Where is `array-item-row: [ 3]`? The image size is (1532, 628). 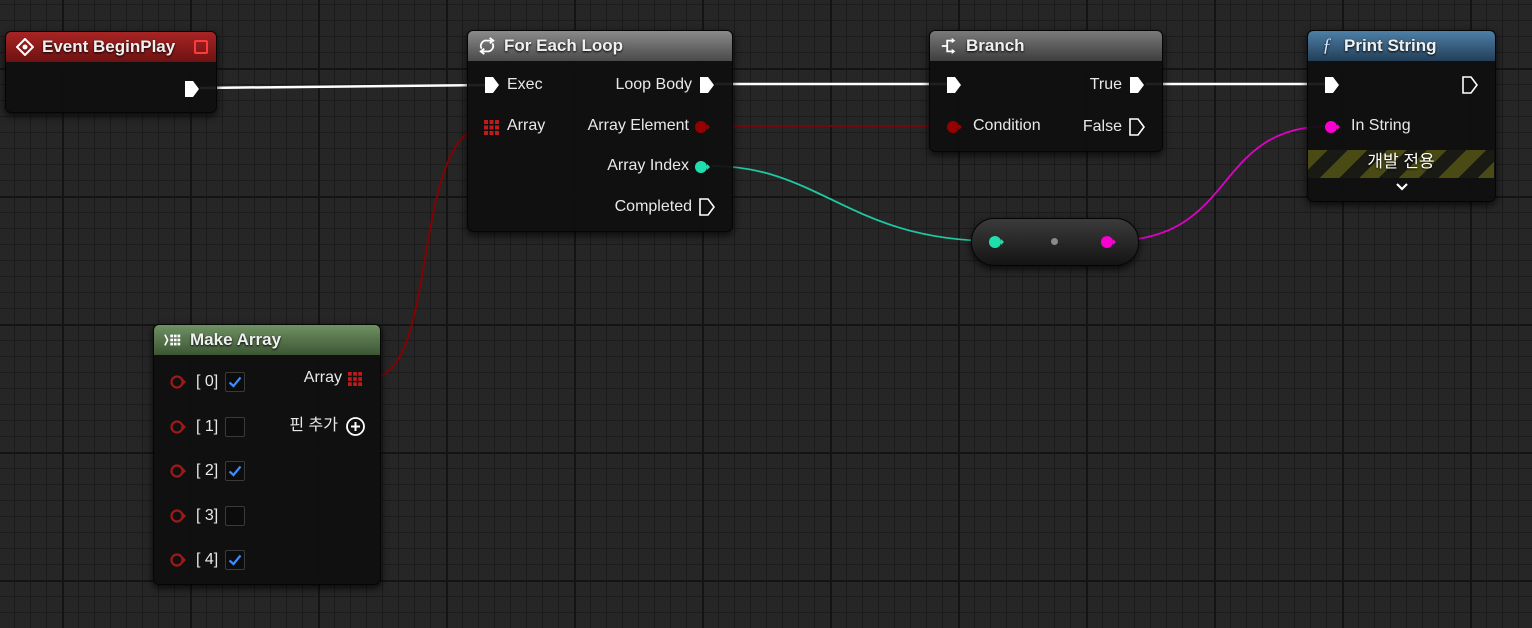 array-item-row: [ 3] is located at coordinates (214, 516).